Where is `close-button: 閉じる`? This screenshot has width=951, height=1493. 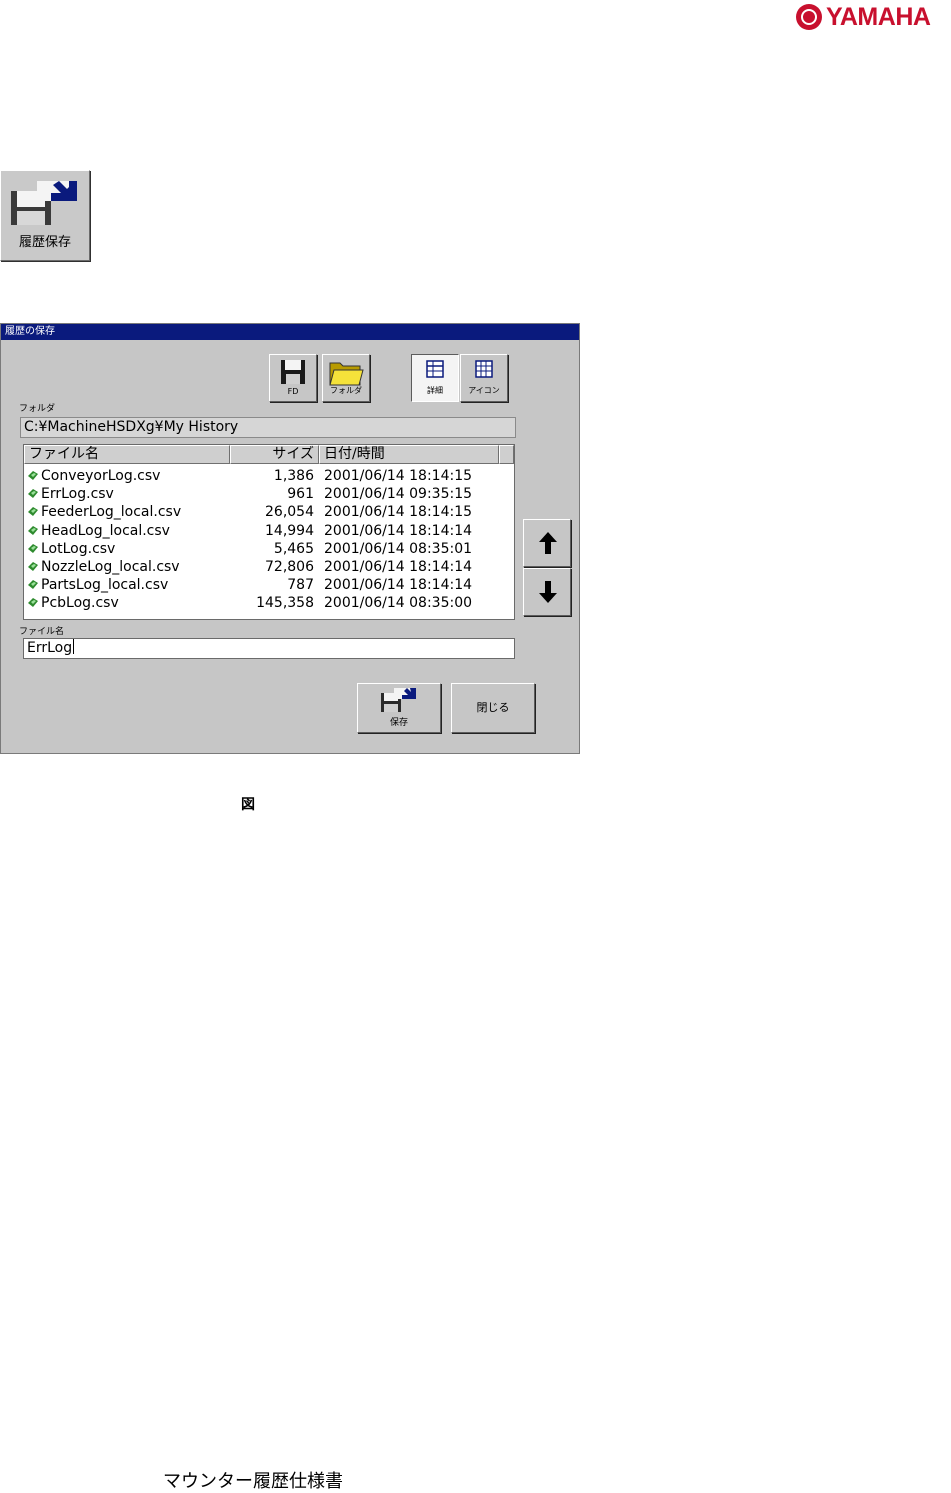 close-button: 閉じる is located at coordinates (493, 708).